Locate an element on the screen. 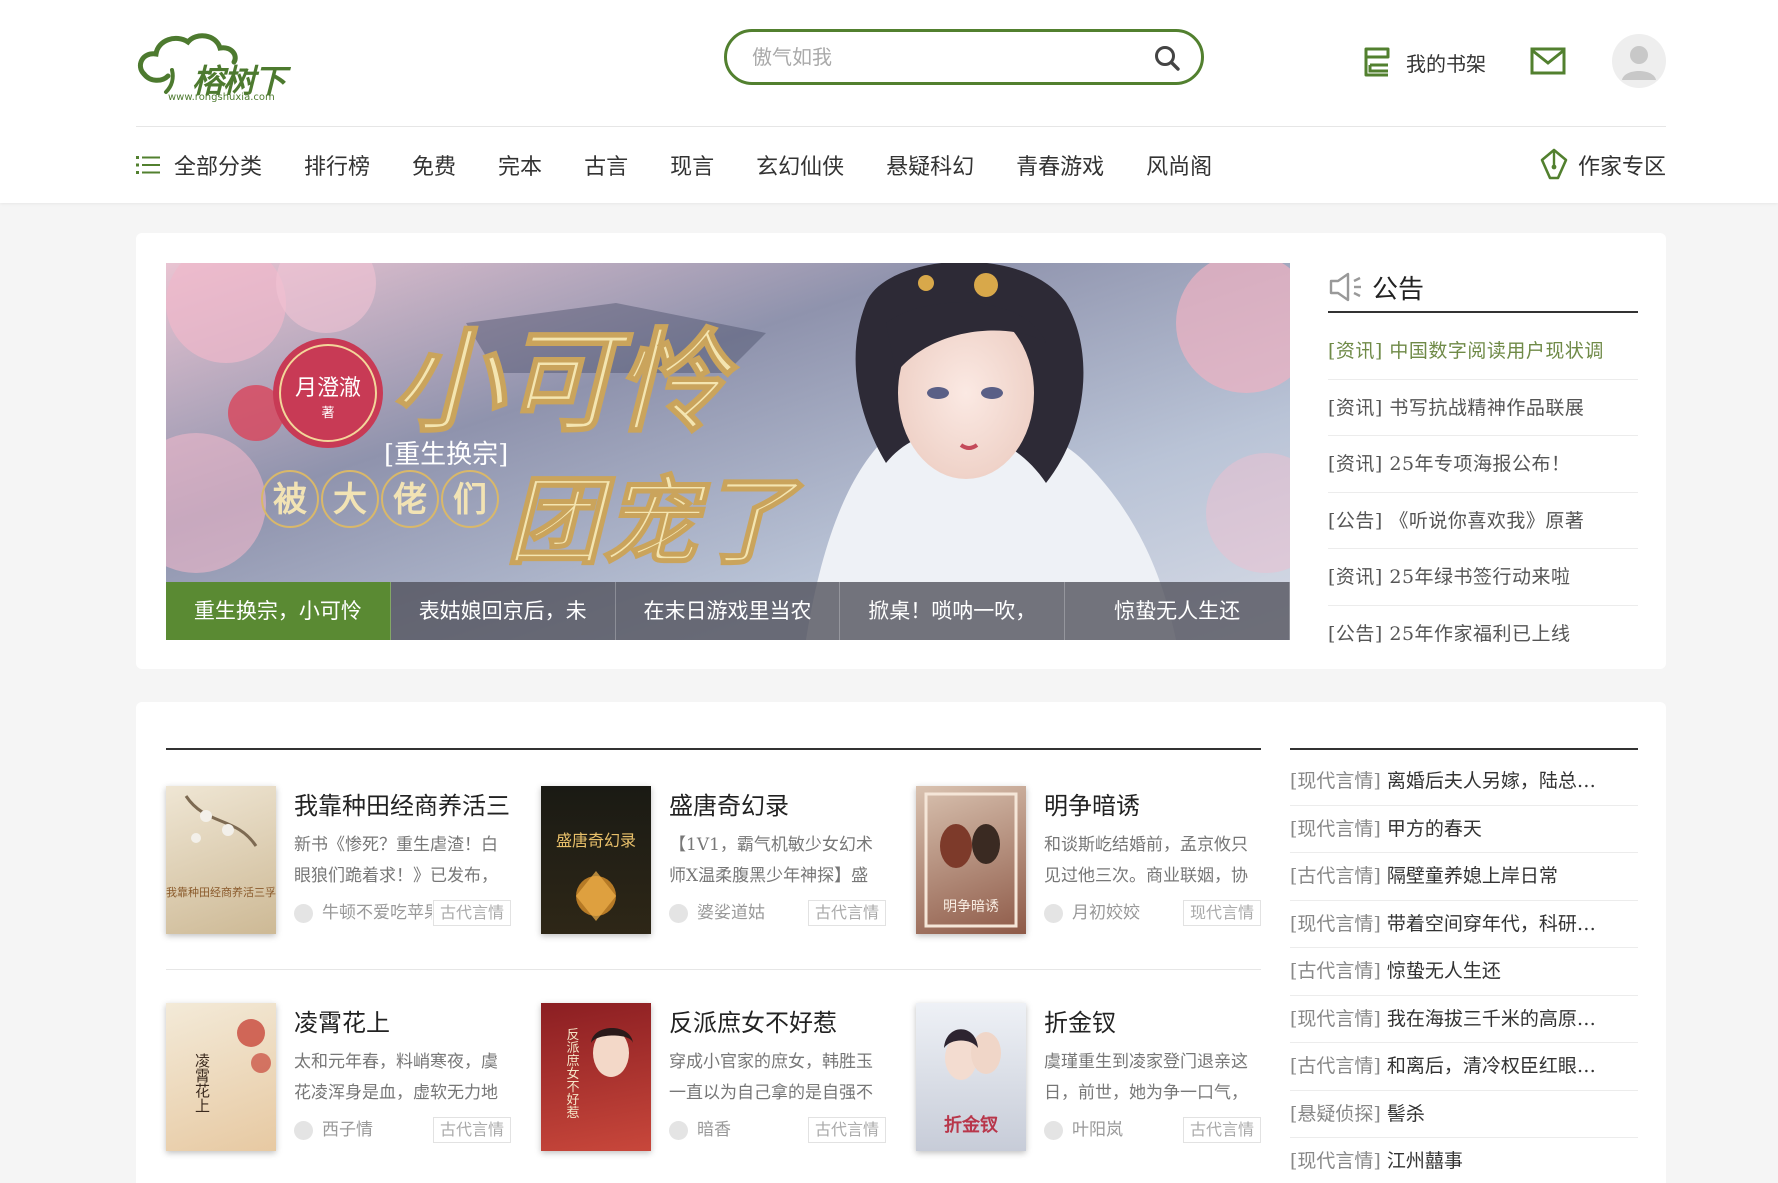 The image size is (1778, 1183). book-cover: 盛唐奇幻录 is located at coordinates (596, 860).